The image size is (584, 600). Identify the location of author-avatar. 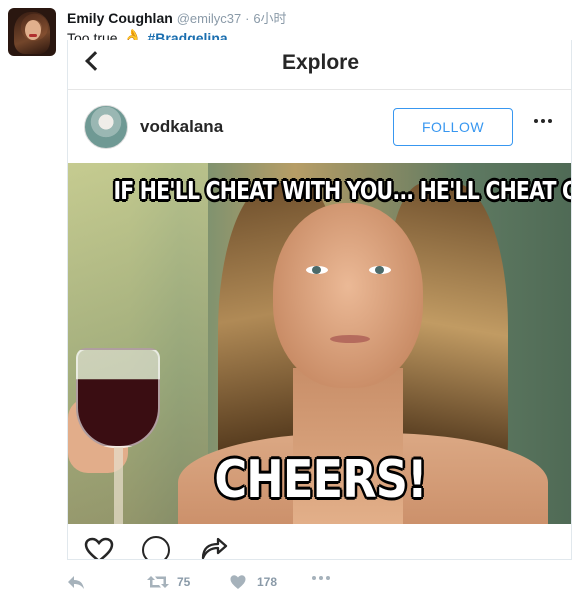
(32, 32).